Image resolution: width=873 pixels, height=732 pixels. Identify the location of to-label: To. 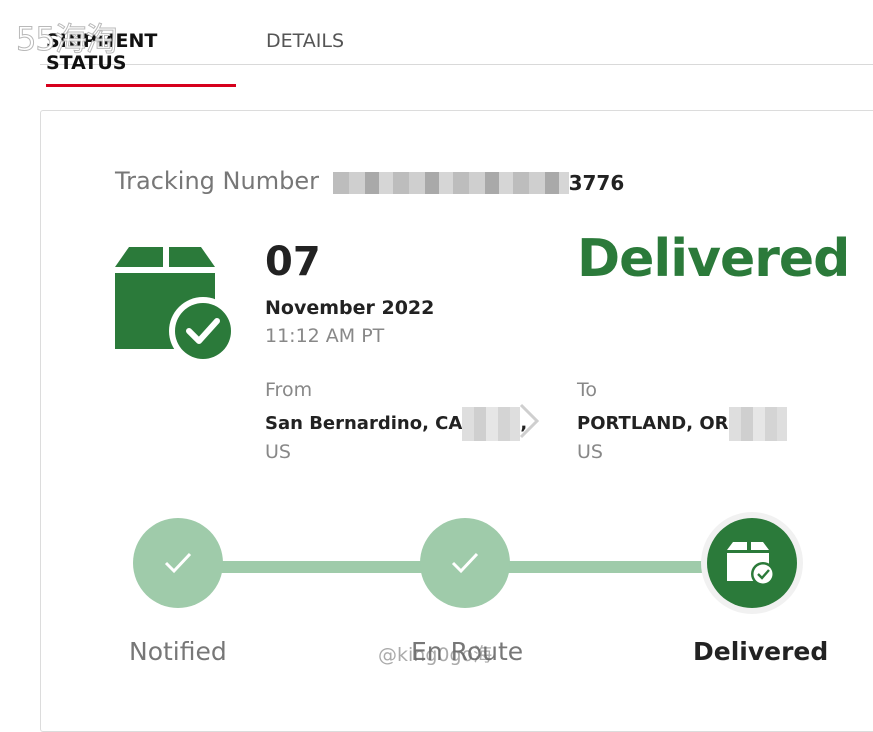
(587, 390).